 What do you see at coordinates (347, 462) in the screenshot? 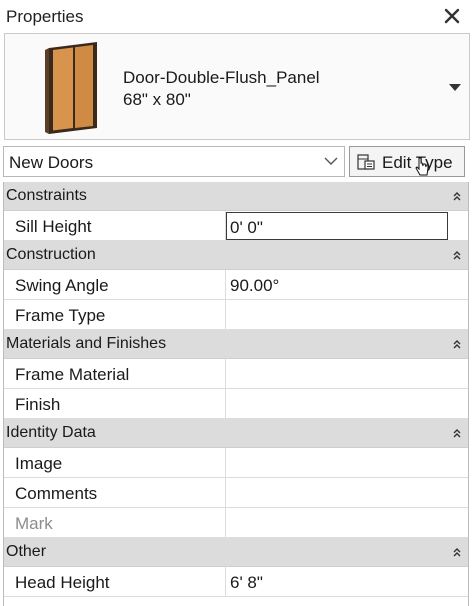
I see `image-value` at bounding box center [347, 462].